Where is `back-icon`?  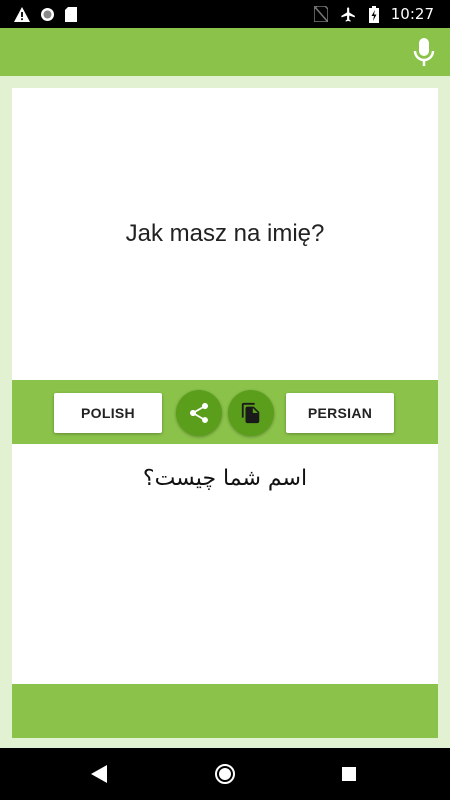
back-icon is located at coordinates (99, 774).